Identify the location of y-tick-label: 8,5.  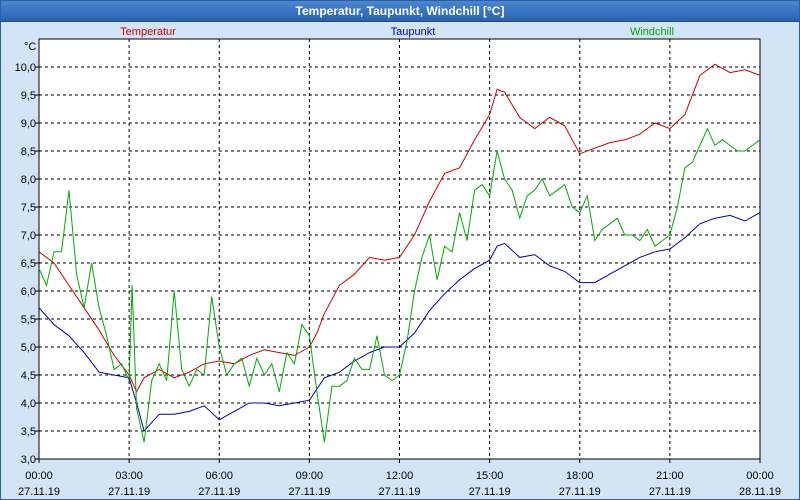
(28, 152).